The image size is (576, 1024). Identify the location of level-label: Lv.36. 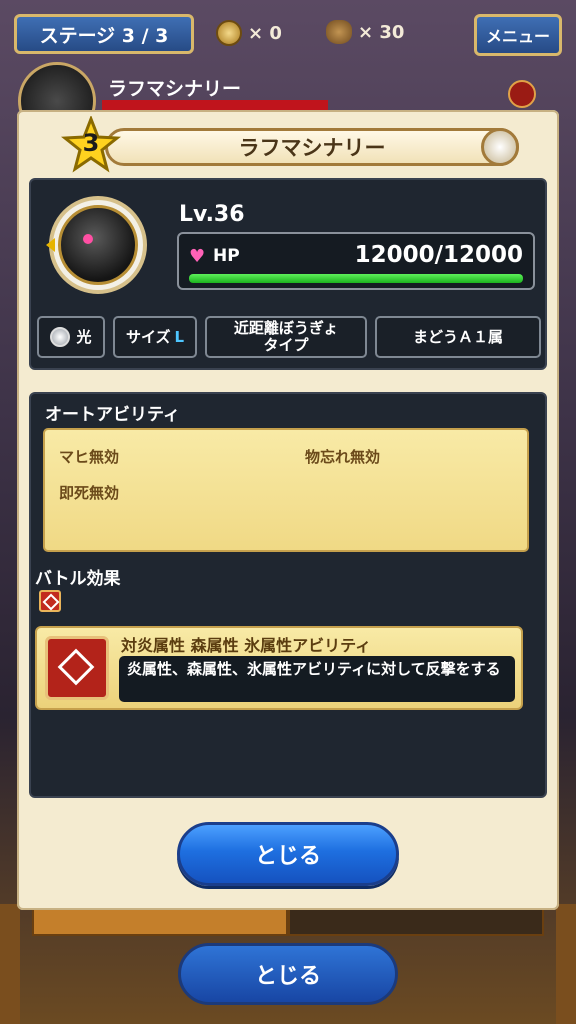
(212, 214).